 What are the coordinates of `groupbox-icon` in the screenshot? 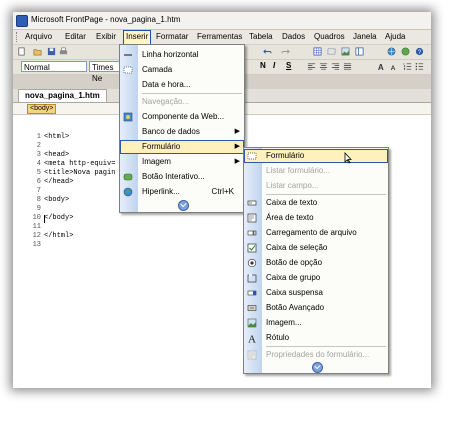 It's located at (252, 278).